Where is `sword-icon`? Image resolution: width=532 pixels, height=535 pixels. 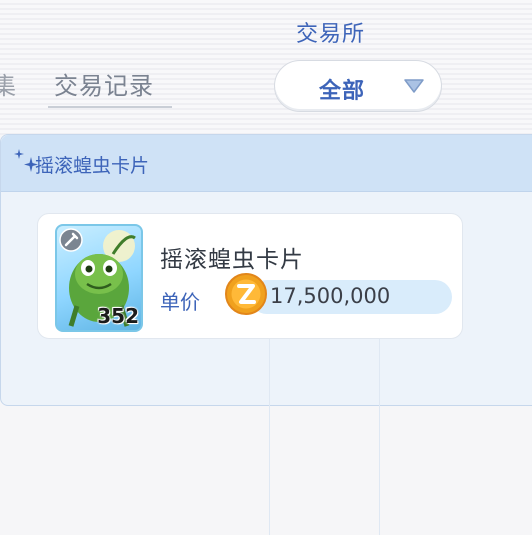 sword-icon is located at coordinates (71, 240).